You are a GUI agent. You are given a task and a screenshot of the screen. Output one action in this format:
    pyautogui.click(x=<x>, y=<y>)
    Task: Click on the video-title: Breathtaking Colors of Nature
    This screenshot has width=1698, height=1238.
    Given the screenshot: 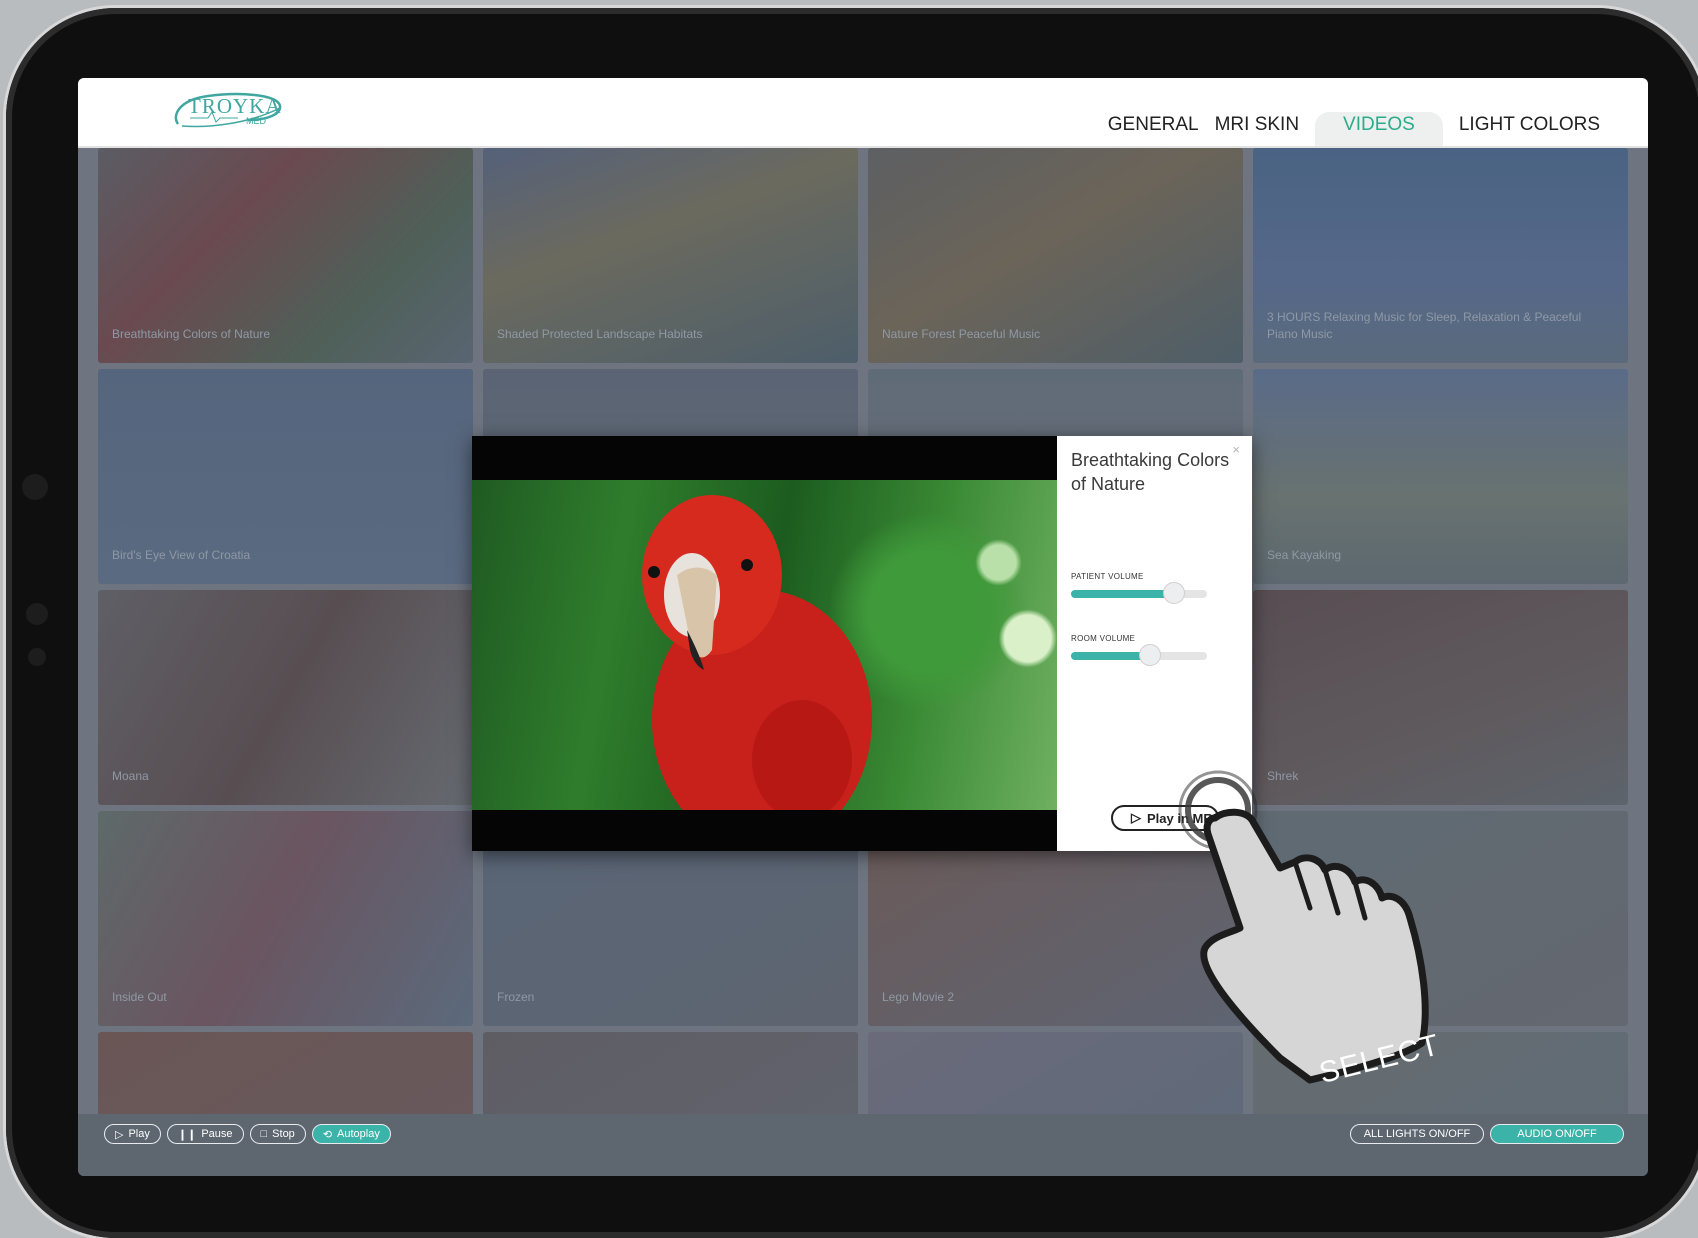 What is the action you would take?
    pyautogui.click(x=1150, y=472)
    